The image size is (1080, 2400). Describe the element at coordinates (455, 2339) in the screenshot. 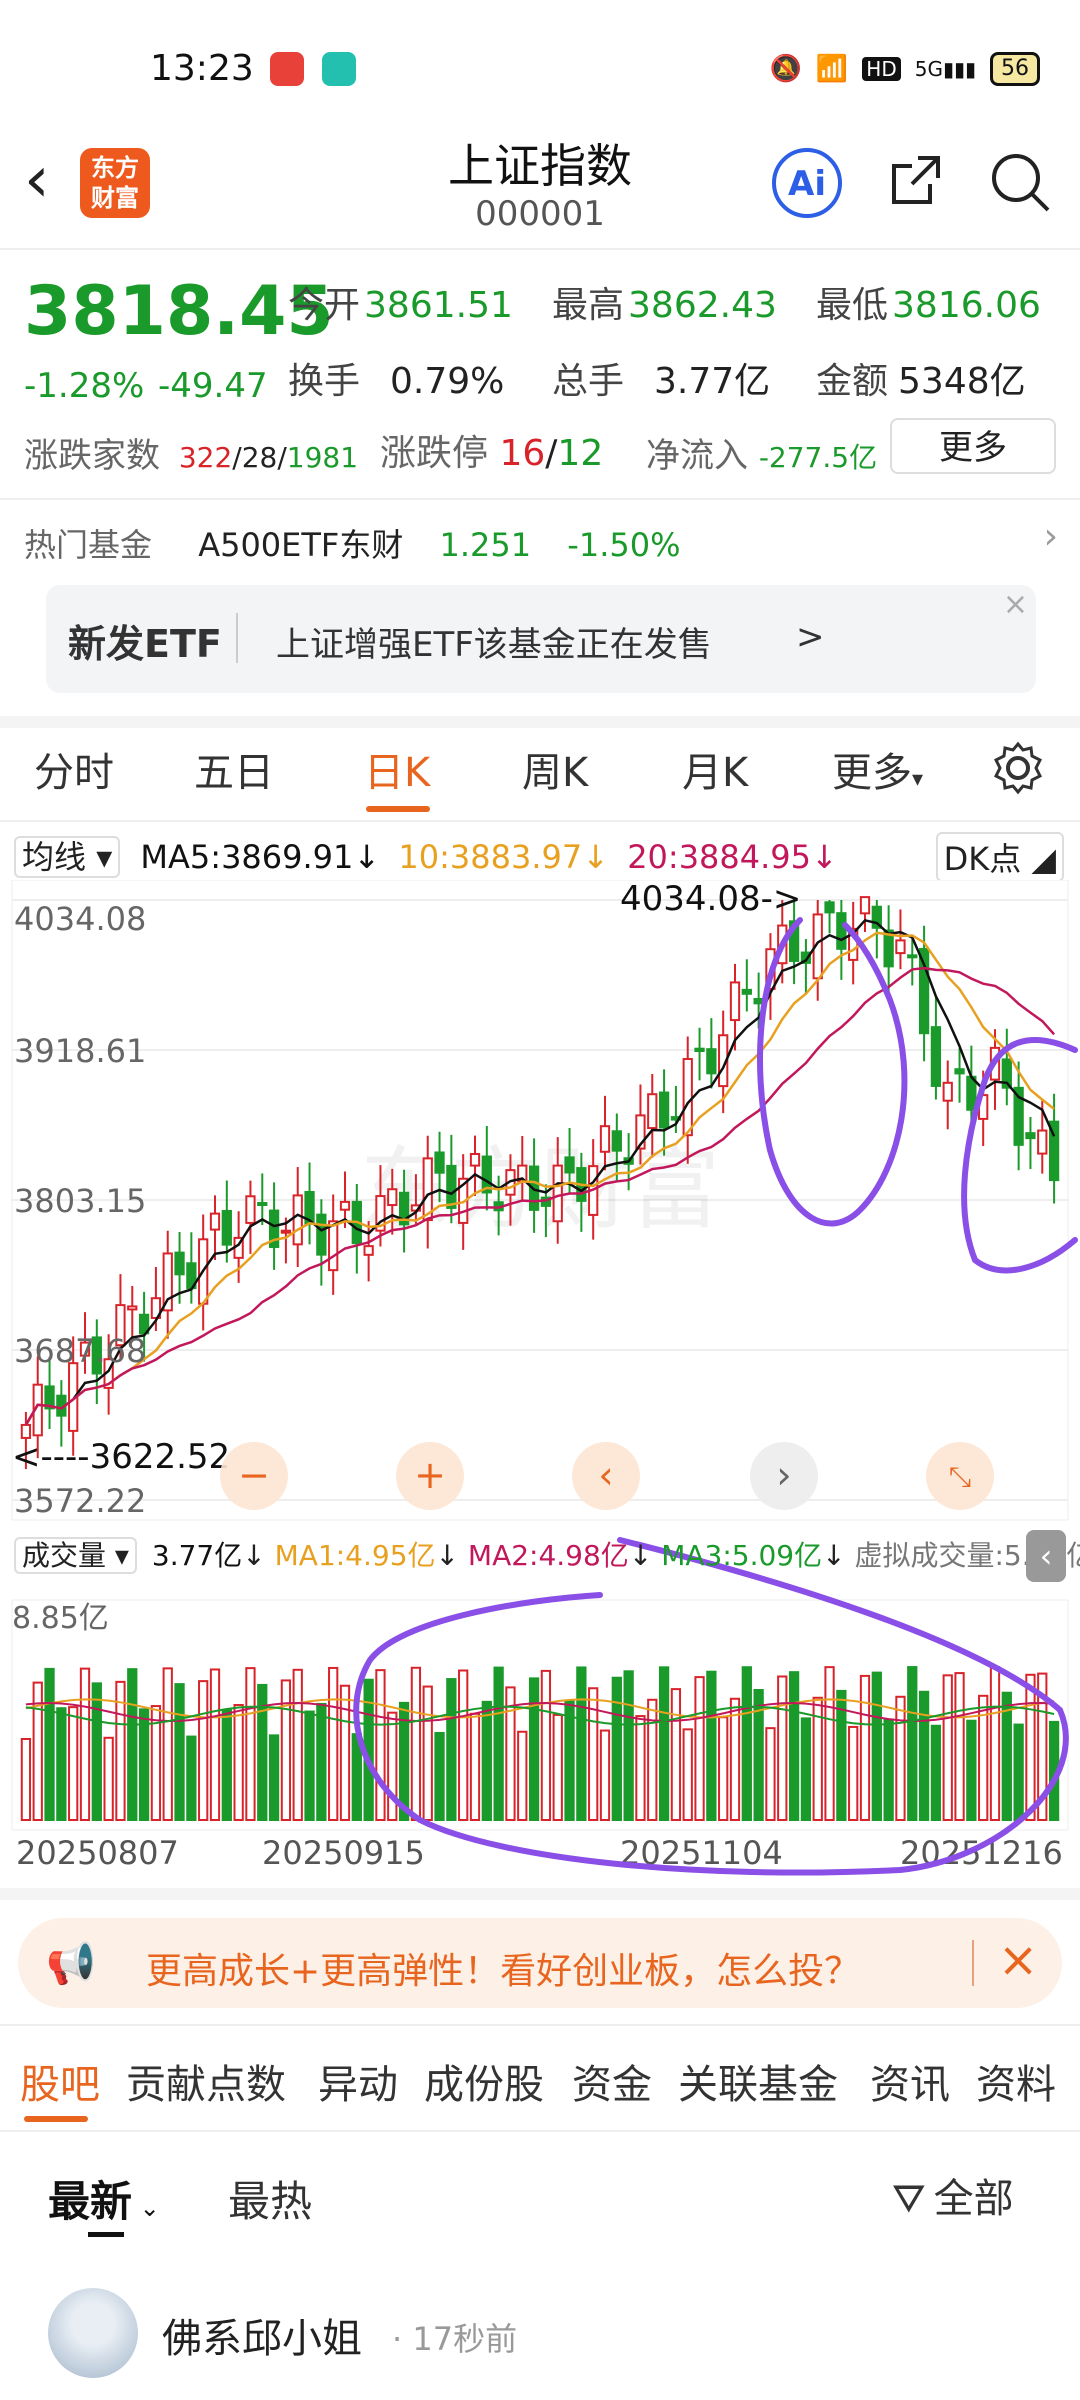

I see `post-time: · 17秒前` at that location.